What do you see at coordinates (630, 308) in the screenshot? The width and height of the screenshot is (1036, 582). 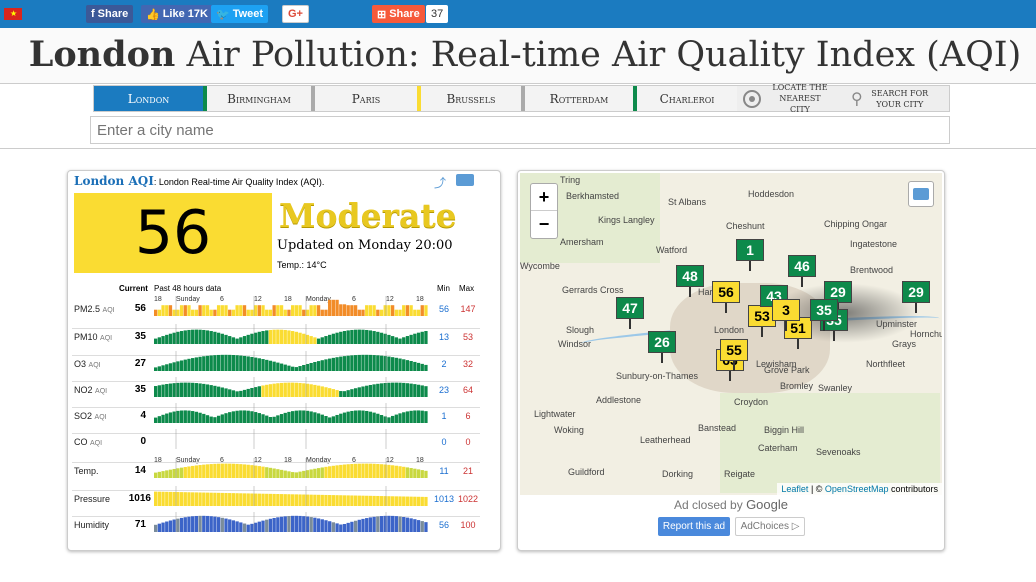 I see `aqi-station-marker: 47` at bounding box center [630, 308].